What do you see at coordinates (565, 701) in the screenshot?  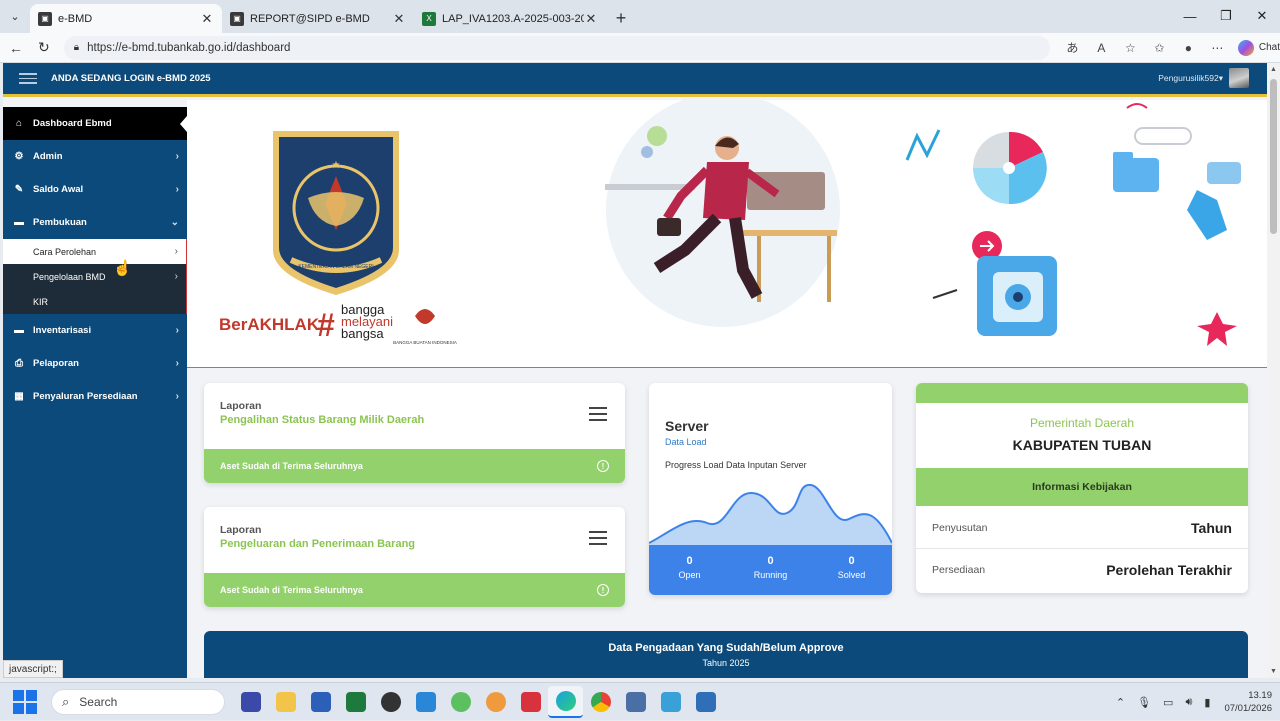 I see `taskbar-edge` at bounding box center [565, 701].